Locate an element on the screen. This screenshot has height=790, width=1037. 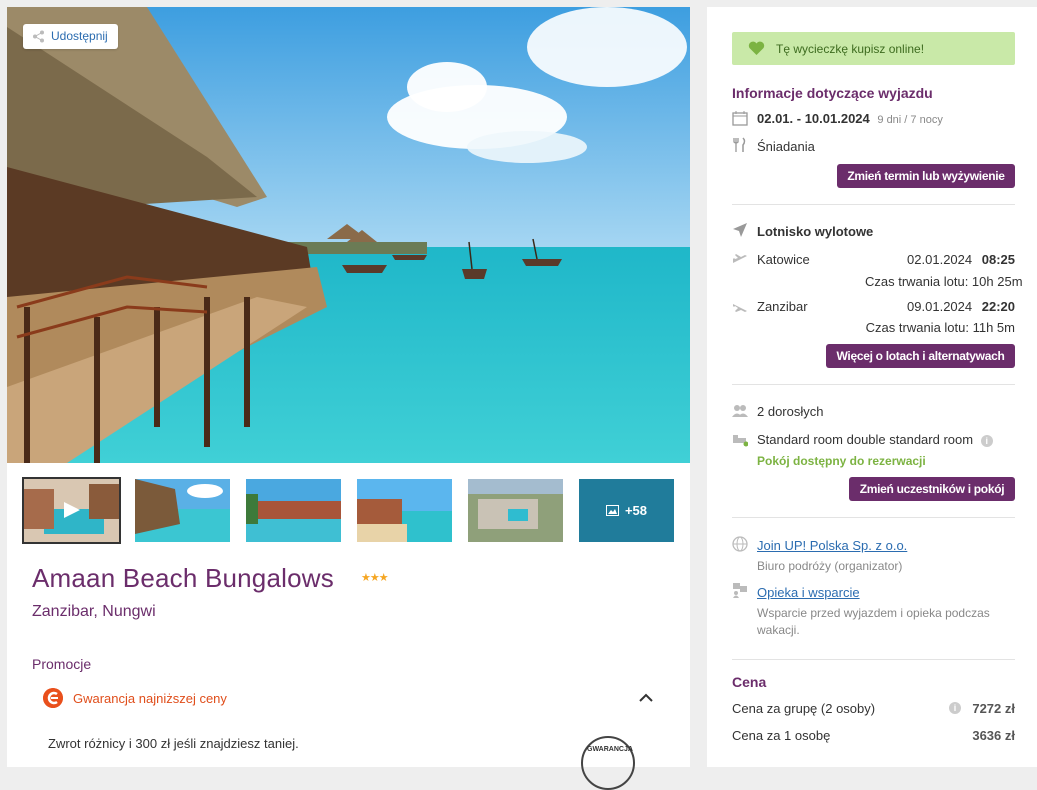
thumbnail-more: +58 is located at coordinates (626, 510).